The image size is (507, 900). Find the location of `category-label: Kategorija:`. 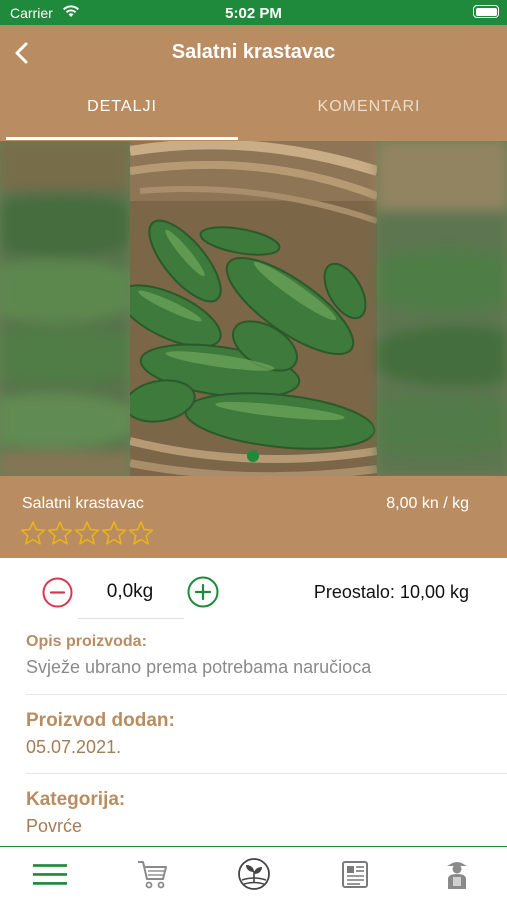

category-label: Kategorija: is located at coordinates (76, 799).